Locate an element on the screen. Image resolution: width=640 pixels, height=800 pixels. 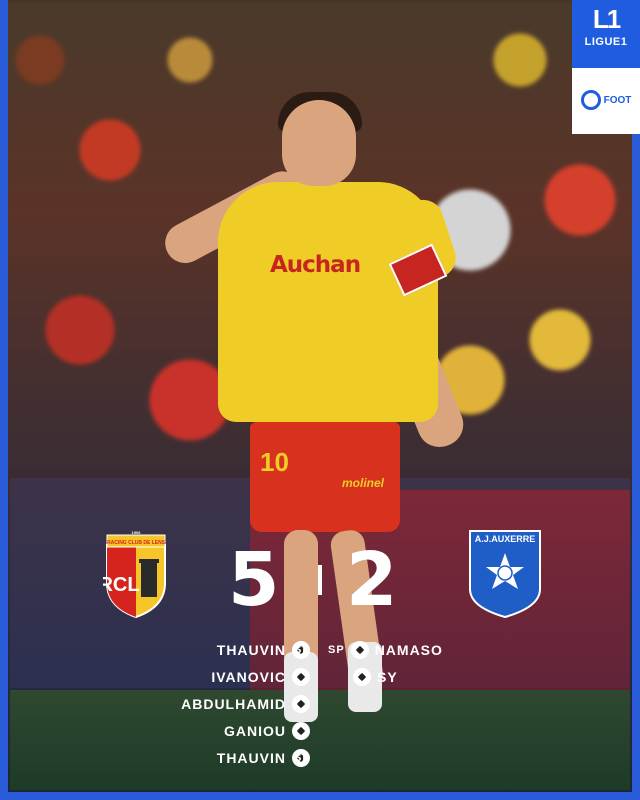
scorer-name: NAMASO is located at coordinates (408, 650).